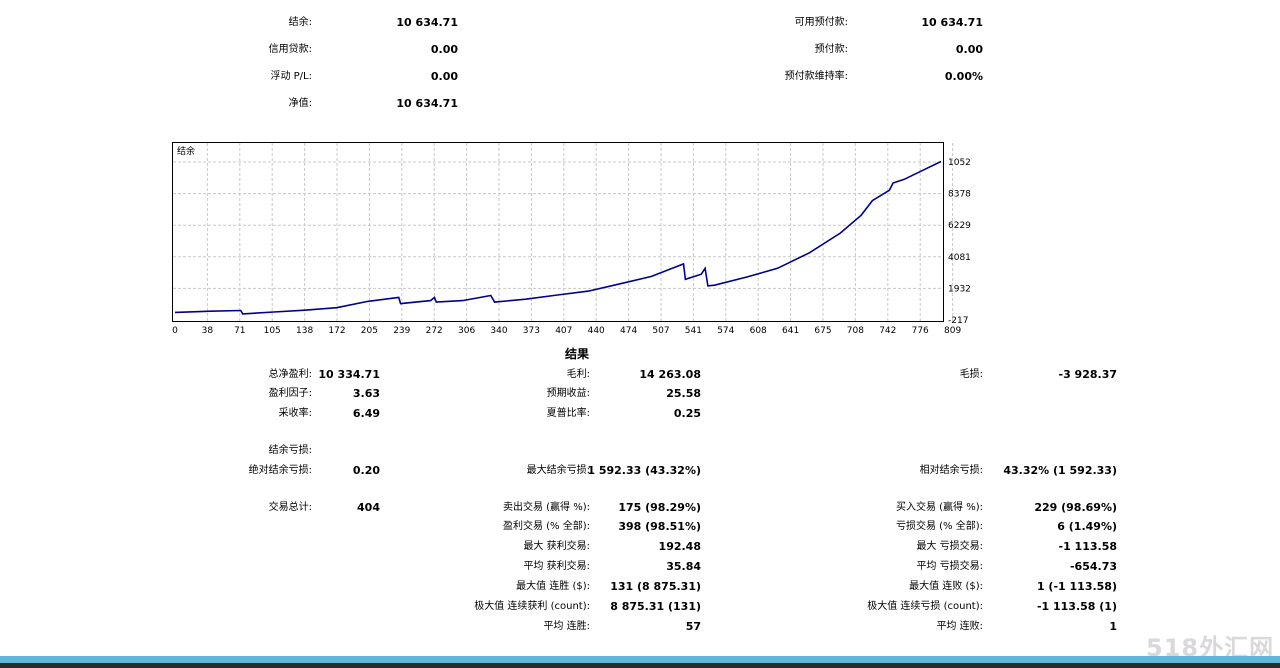 This screenshot has width=1280, height=668. I want to click on result-label: 毛利:, so click(578, 374).